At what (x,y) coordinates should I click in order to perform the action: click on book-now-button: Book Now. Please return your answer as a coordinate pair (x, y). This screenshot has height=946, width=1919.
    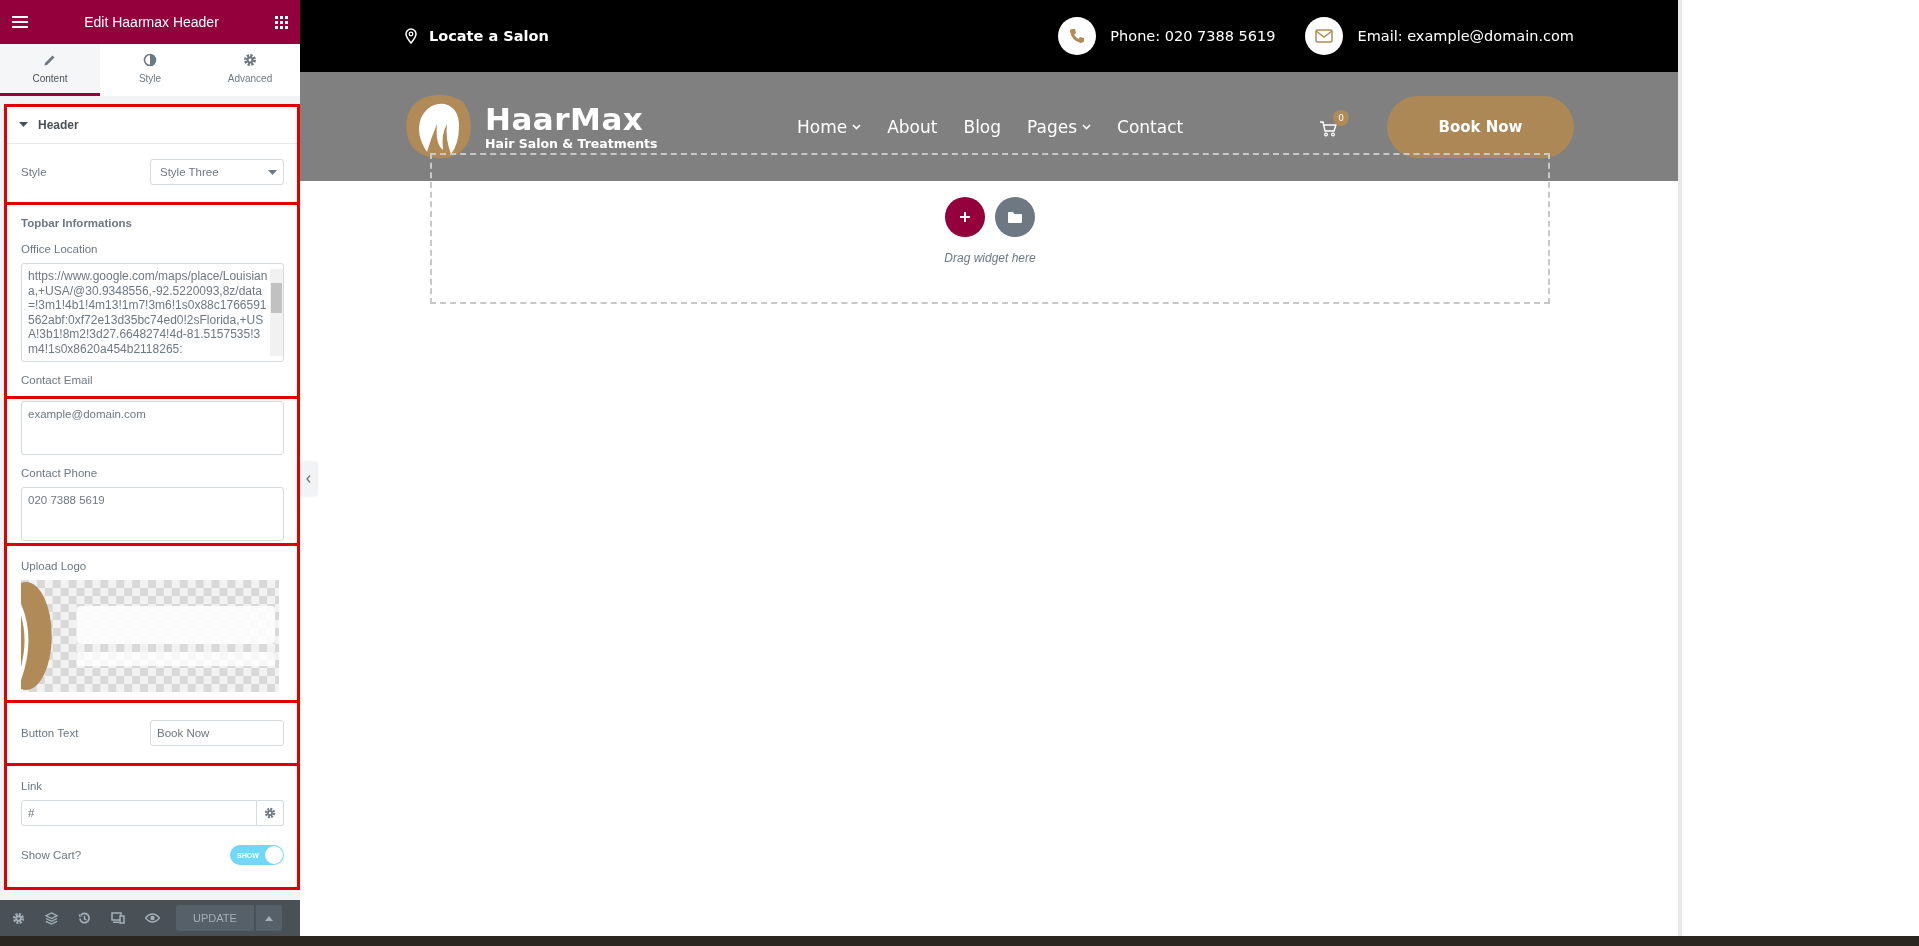
    Looking at the image, I should click on (1480, 126).